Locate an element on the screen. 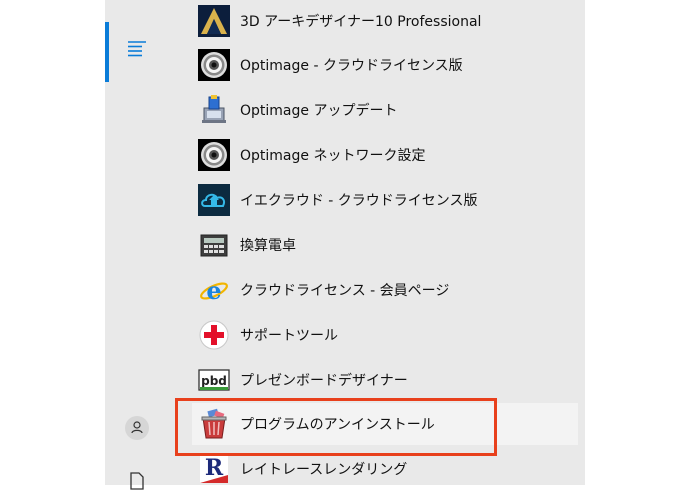  internet-explorer-icon: e is located at coordinates (214, 290).